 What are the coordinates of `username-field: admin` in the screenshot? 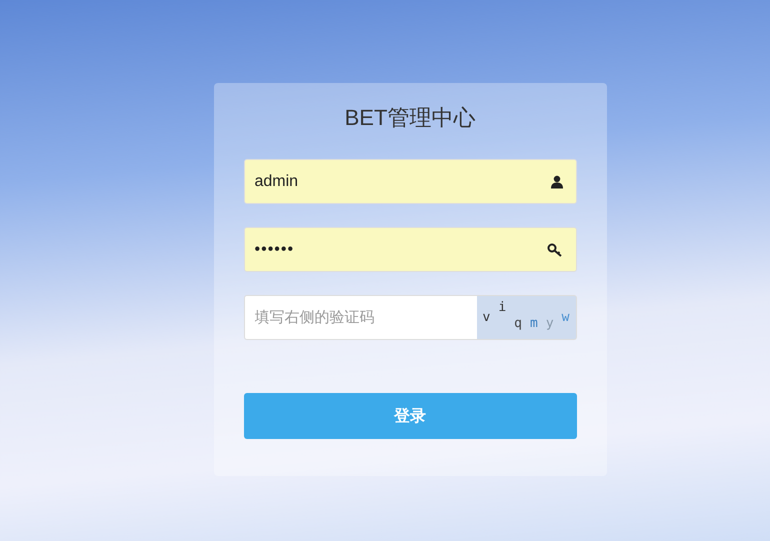 It's located at (410, 181).